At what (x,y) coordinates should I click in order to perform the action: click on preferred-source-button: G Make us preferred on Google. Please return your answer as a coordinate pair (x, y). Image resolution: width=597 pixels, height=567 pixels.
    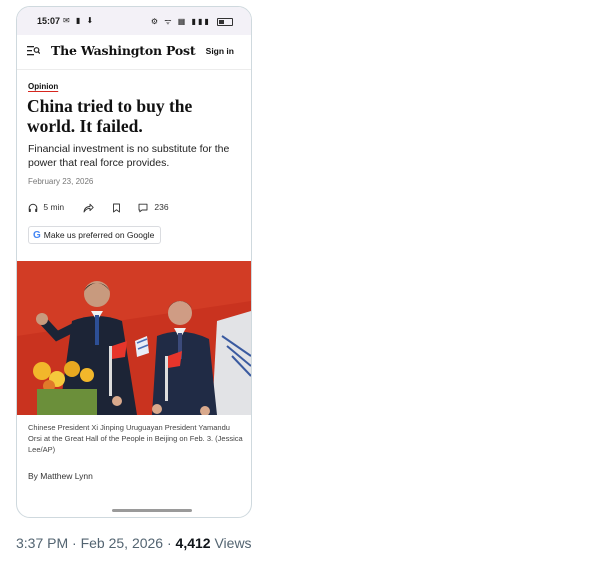
    Looking at the image, I should click on (95, 235).